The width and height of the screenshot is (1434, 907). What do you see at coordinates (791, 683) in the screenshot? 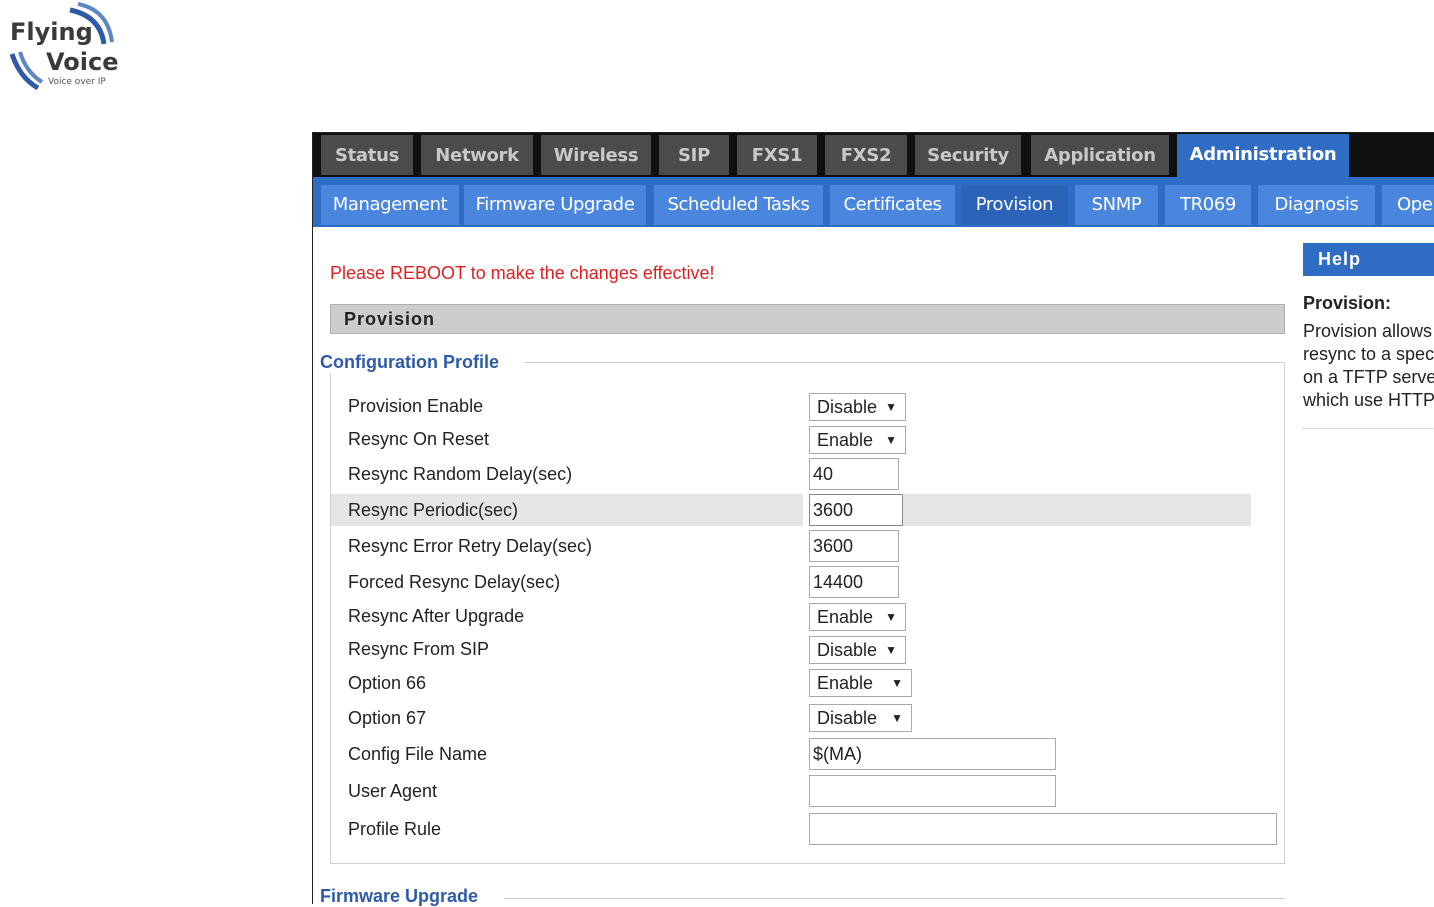
I see `row-option-66: Option 66` at bounding box center [791, 683].